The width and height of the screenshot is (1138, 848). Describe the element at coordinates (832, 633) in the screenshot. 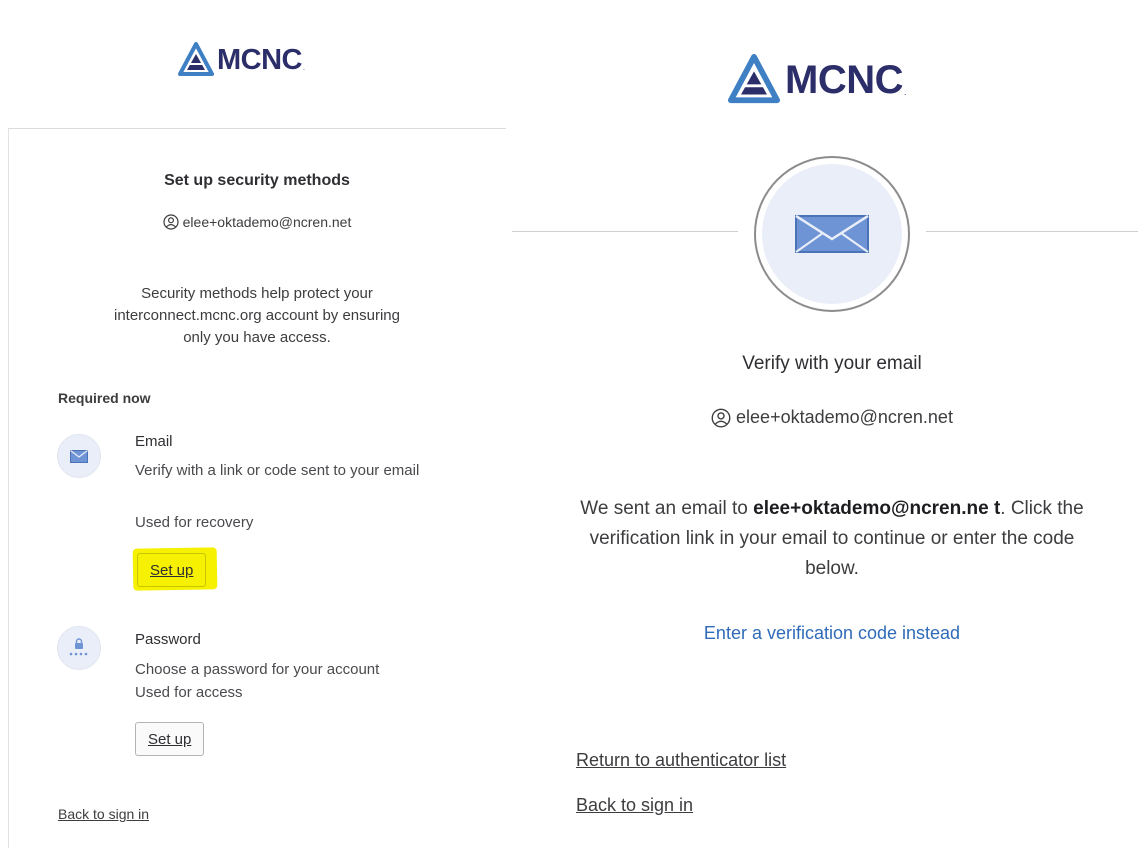

I see `enter-code-link: Enter a verification code instead` at that location.